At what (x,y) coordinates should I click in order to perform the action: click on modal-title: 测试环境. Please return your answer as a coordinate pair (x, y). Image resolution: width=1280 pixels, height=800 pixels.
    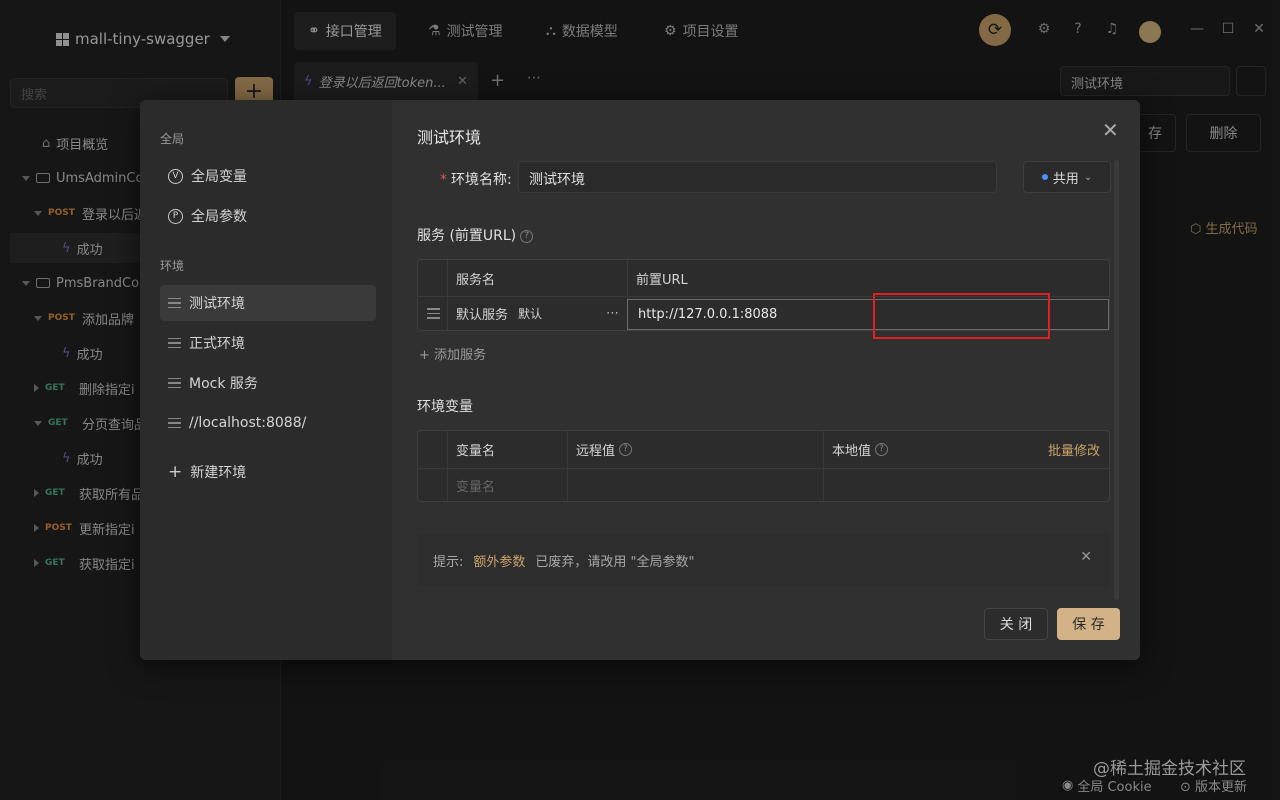
    Looking at the image, I should click on (449, 137).